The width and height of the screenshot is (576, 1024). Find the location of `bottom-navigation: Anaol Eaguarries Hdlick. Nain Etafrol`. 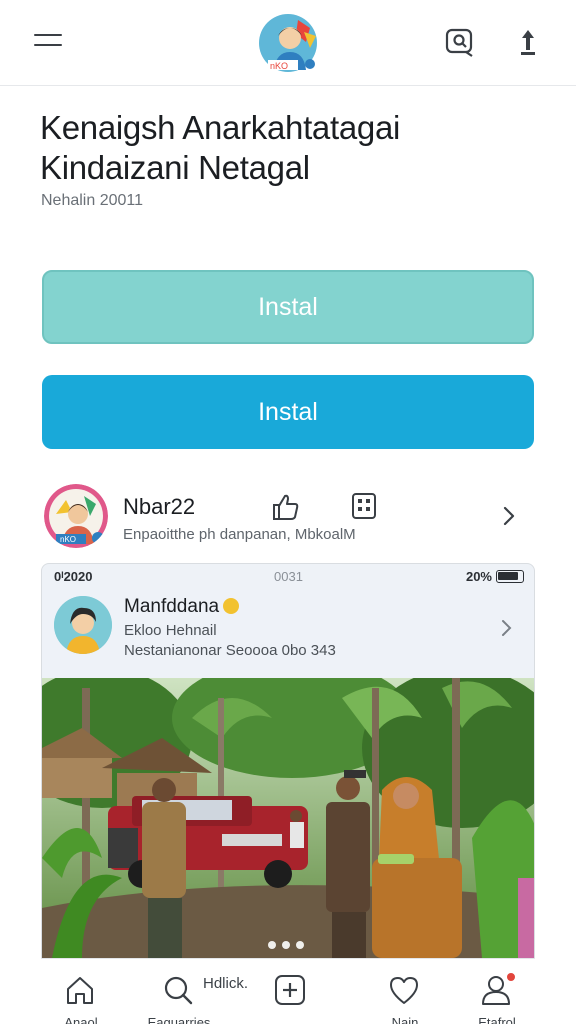

bottom-navigation: Anaol Eaguarries Hdlick. Nain Etafrol is located at coordinates (288, 991).